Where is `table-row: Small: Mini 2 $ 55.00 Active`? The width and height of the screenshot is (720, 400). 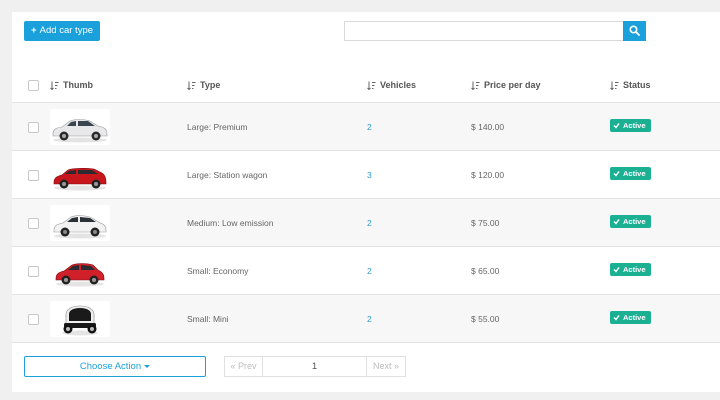
table-row: Small: Mini 2 $ 55.00 Active is located at coordinates (366, 319).